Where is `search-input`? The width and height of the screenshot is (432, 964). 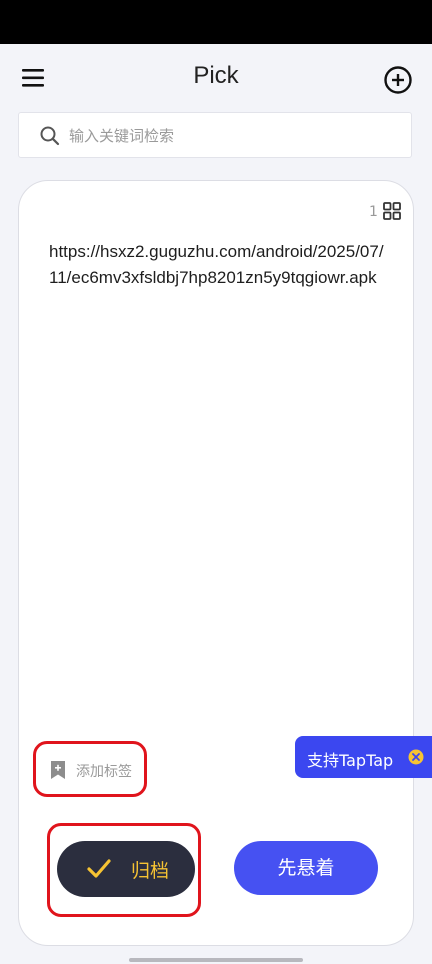
search-input is located at coordinates (229, 136).